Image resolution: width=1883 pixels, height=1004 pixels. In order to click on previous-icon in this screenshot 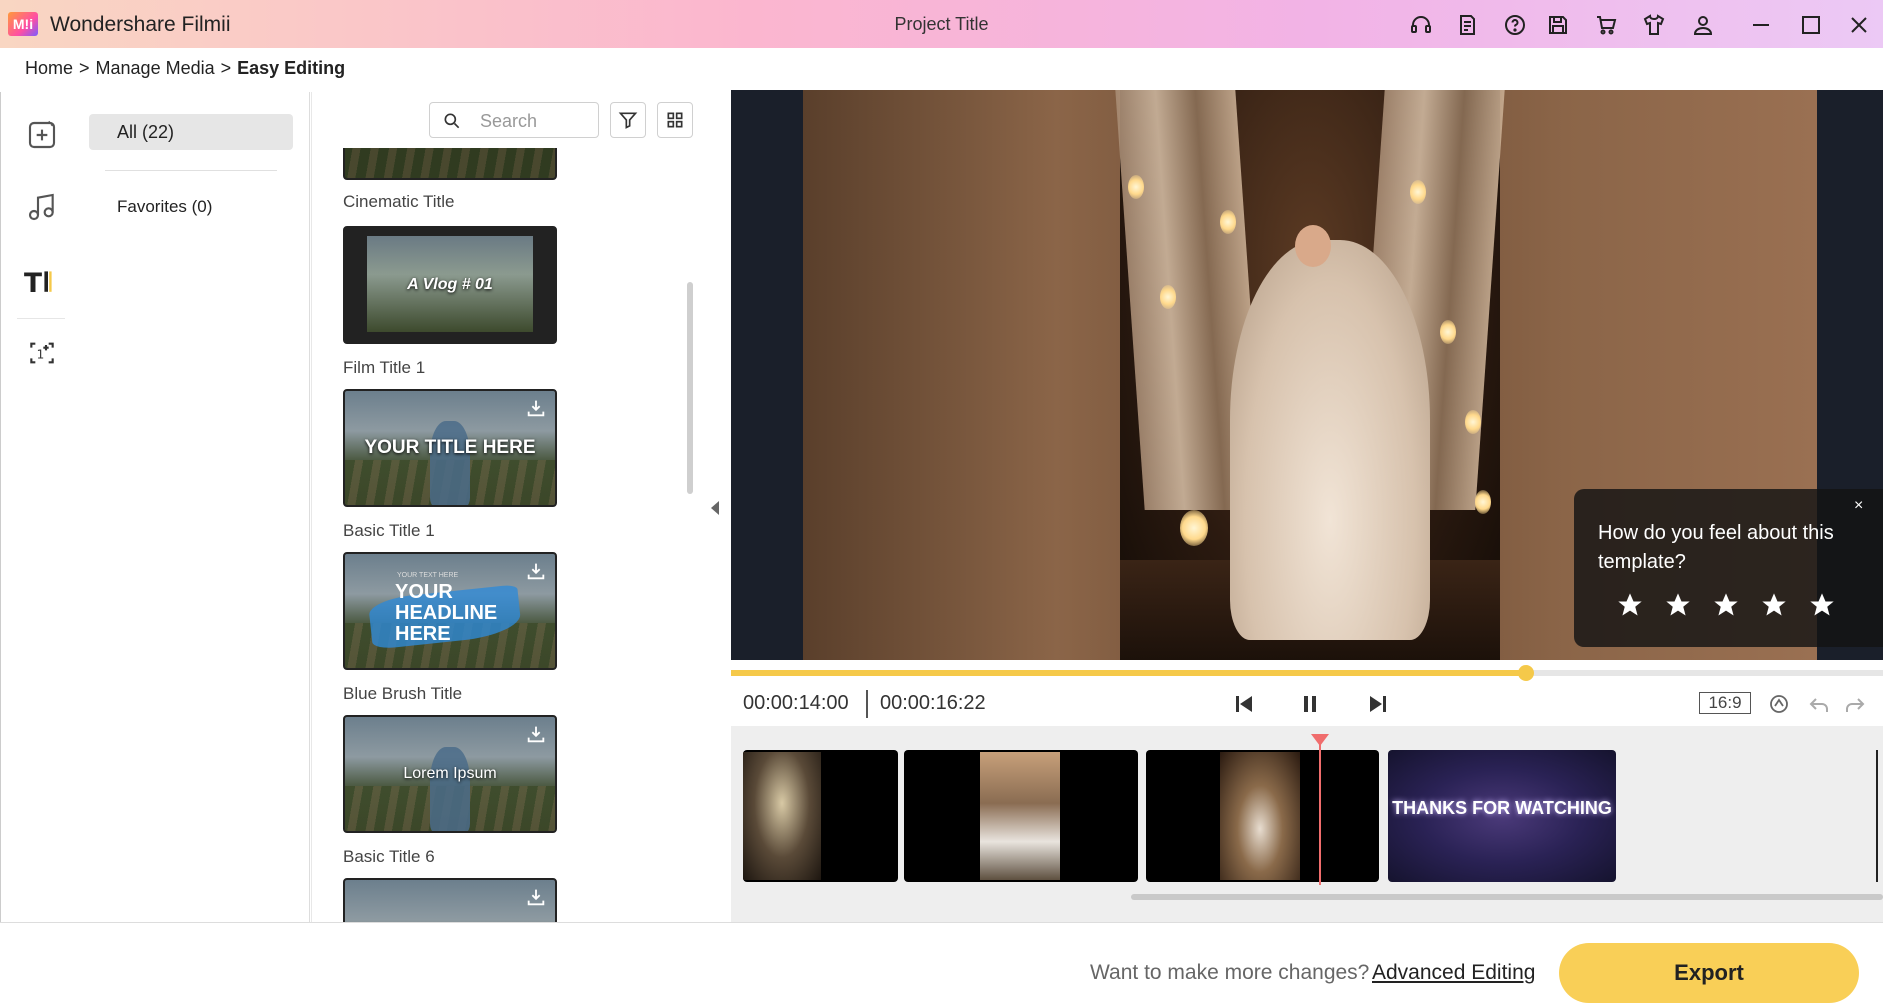, I will do `click(1244, 704)`.